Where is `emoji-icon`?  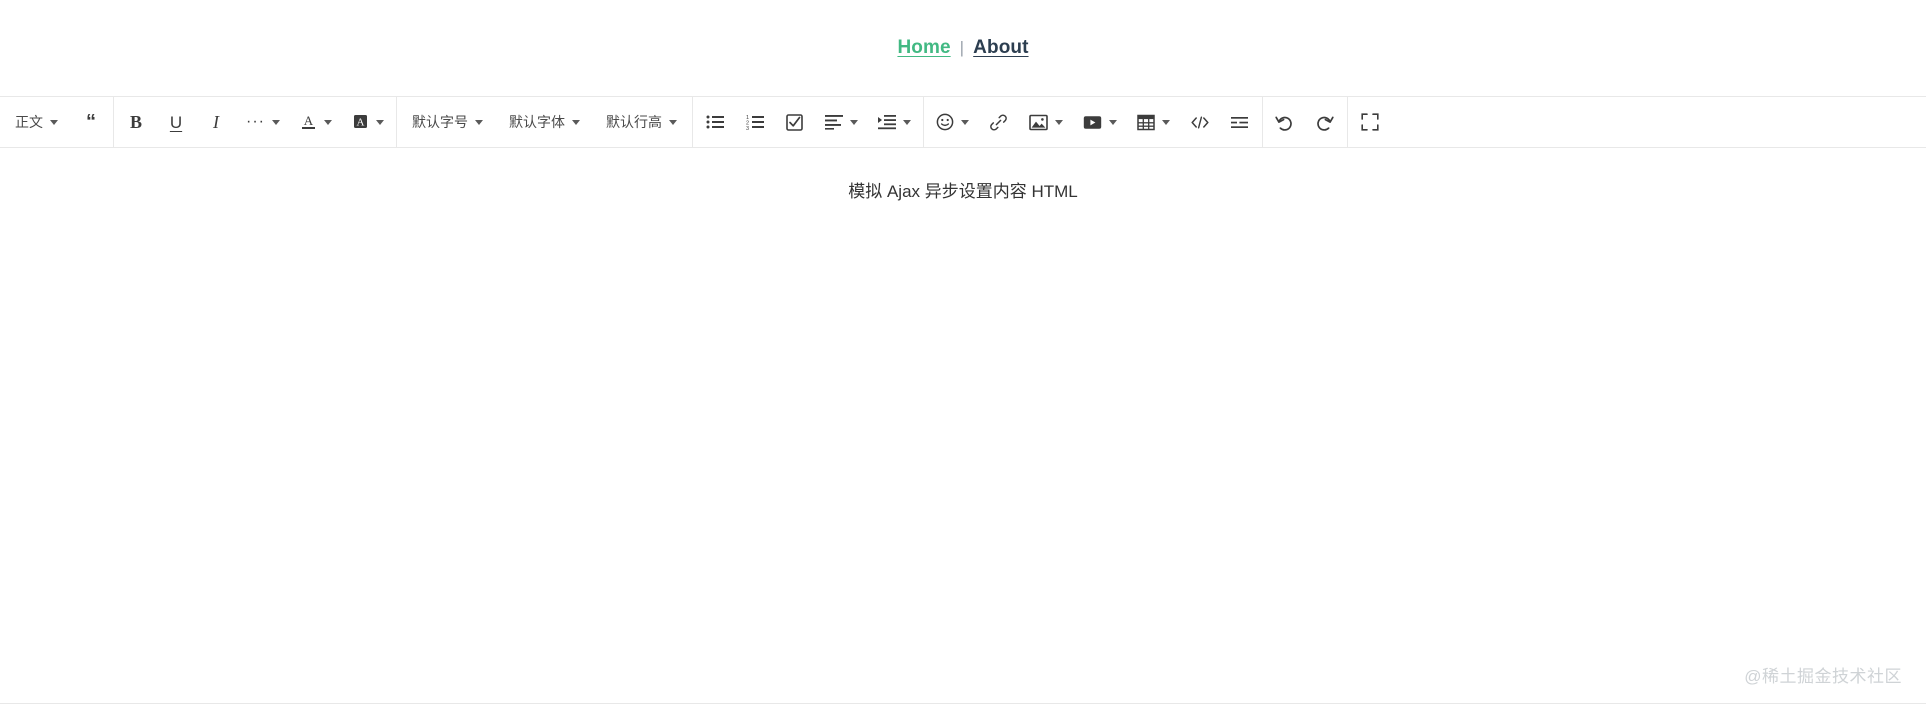 emoji-icon is located at coordinates (945, 122).